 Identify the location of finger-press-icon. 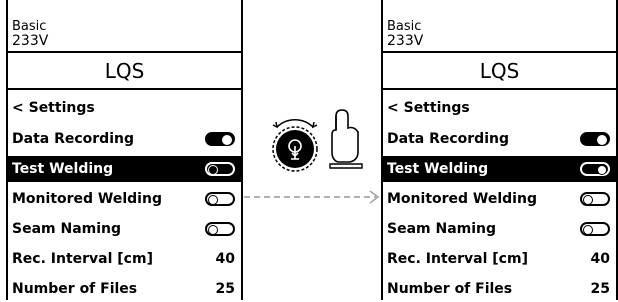
(346, 139).